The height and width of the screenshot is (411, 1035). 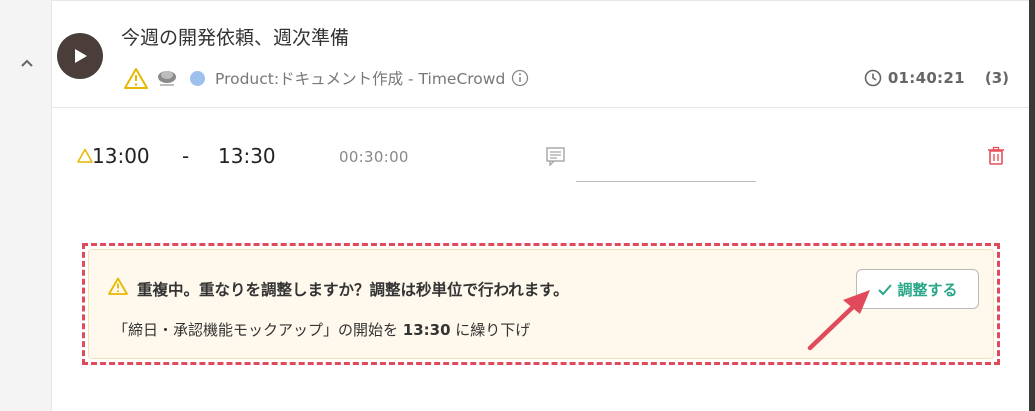 I want to click on left-rail, so click(x=26, y=205).